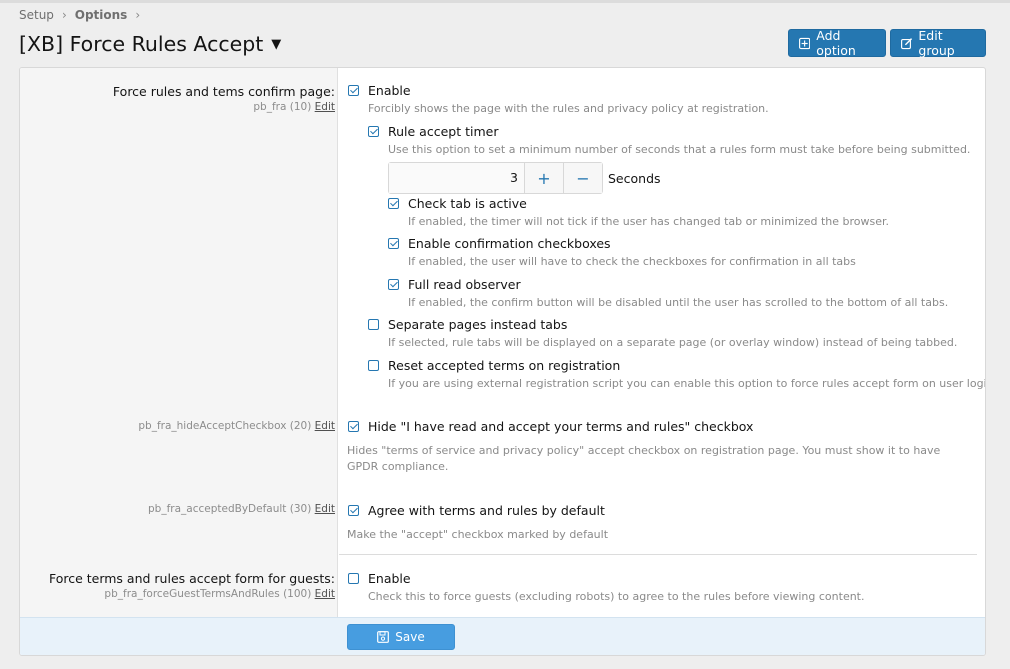  I want to click on separate-pages-label: Separate pages instead tabs, so click(478, 324).